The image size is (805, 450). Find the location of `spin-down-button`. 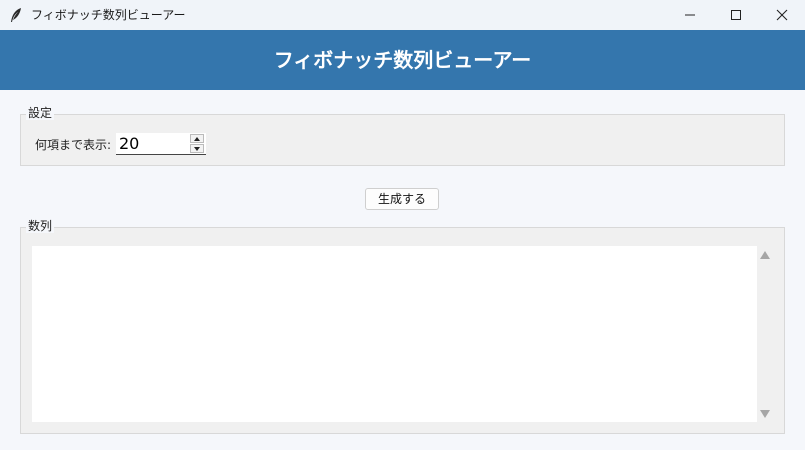

spin-down-button is located at coordinates (197, 148).